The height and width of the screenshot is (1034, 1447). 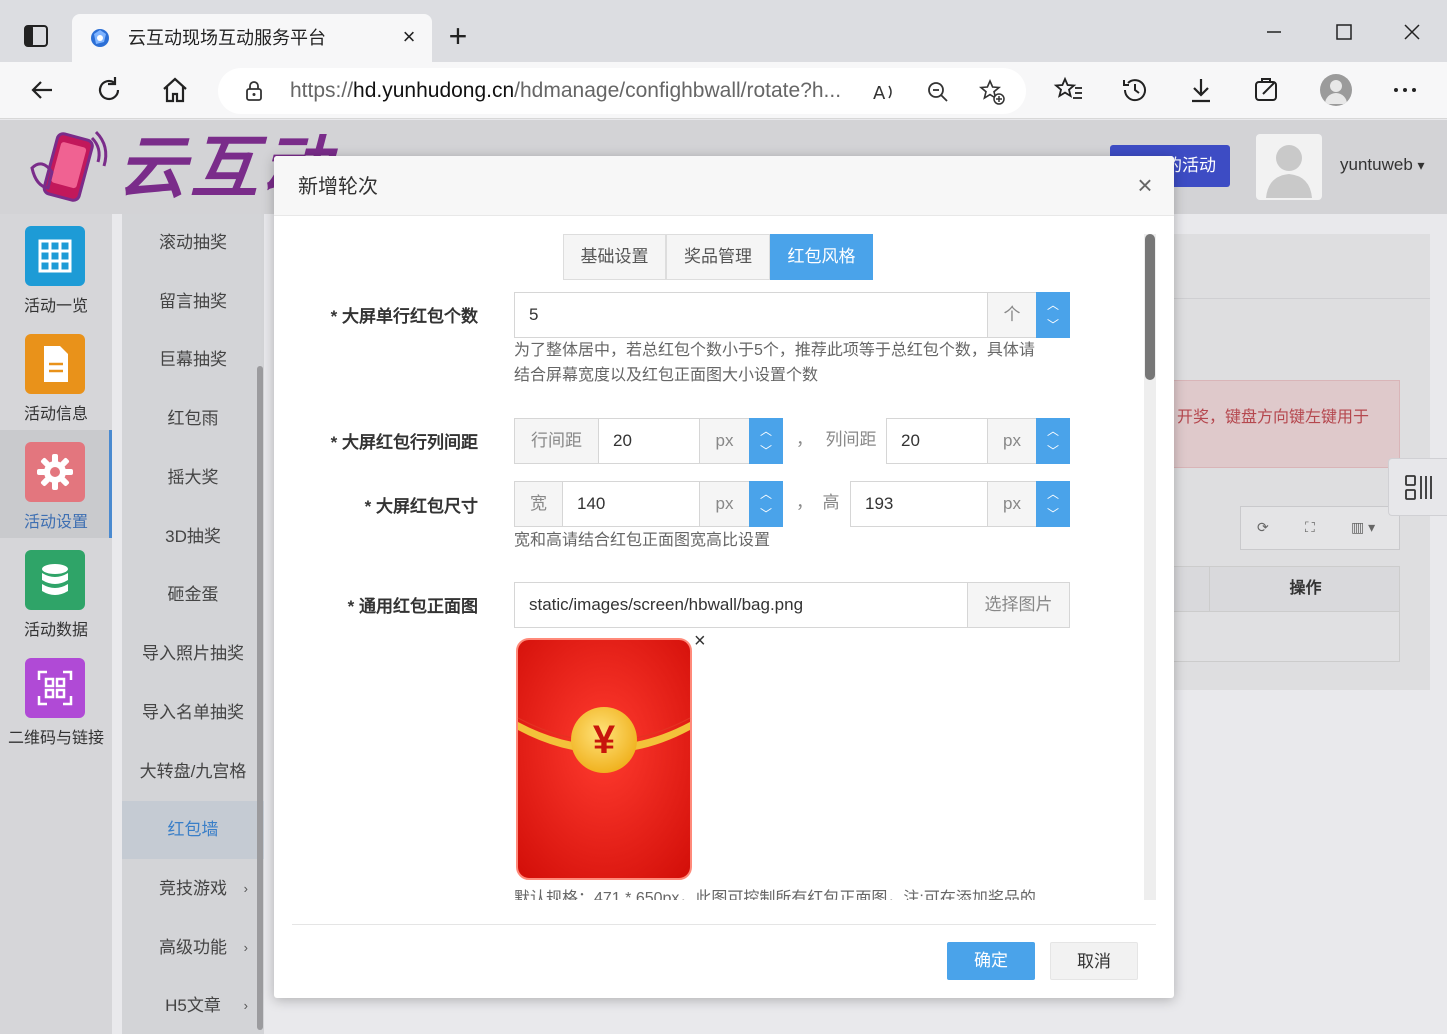 What do you see at coordinates (821, 257) in the screenshot?
I see `tab-red-packet-style: 红包风格` at bounding box center [821, 257].